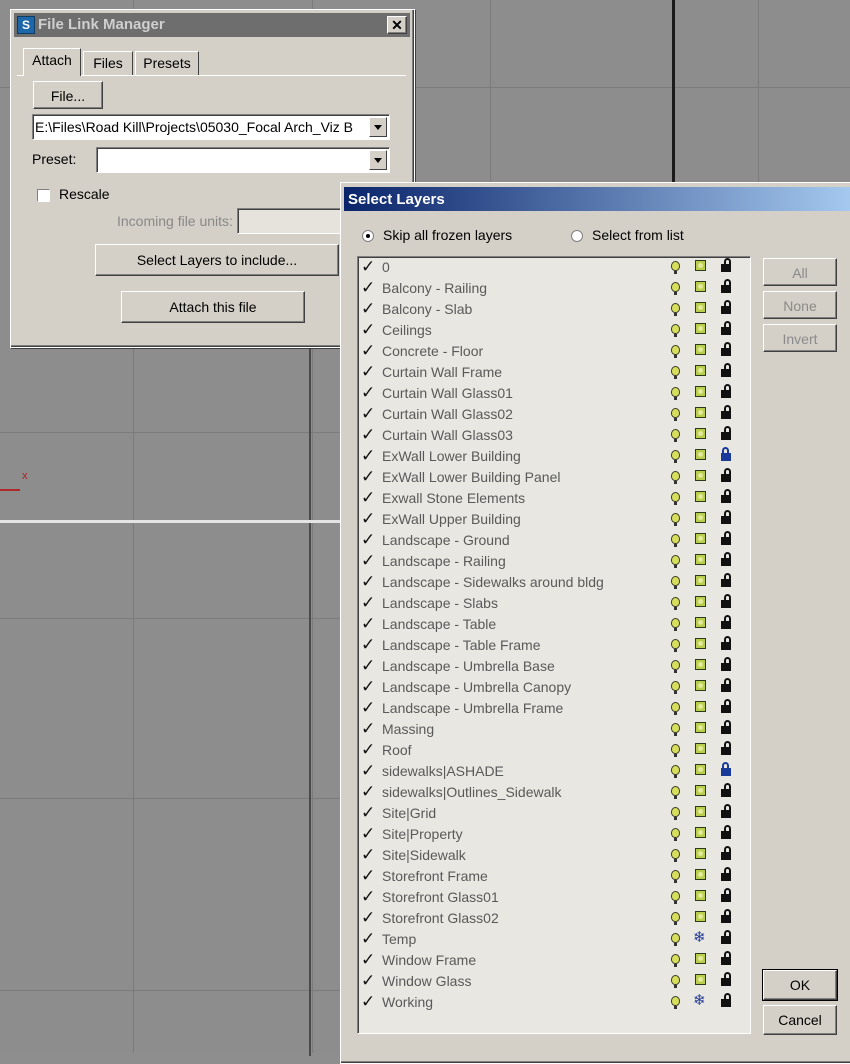  Describe the element at coordinates (553, 834) in the screenshot. I see `list-item: ✓ Site|Property` at that location.